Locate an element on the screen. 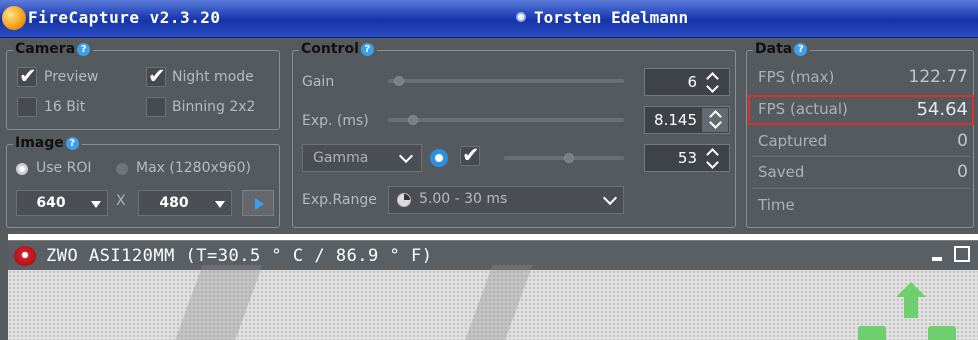 This screenshot has height=340, width=978. control-legend-text: Control is located at coordinates (330, 49).